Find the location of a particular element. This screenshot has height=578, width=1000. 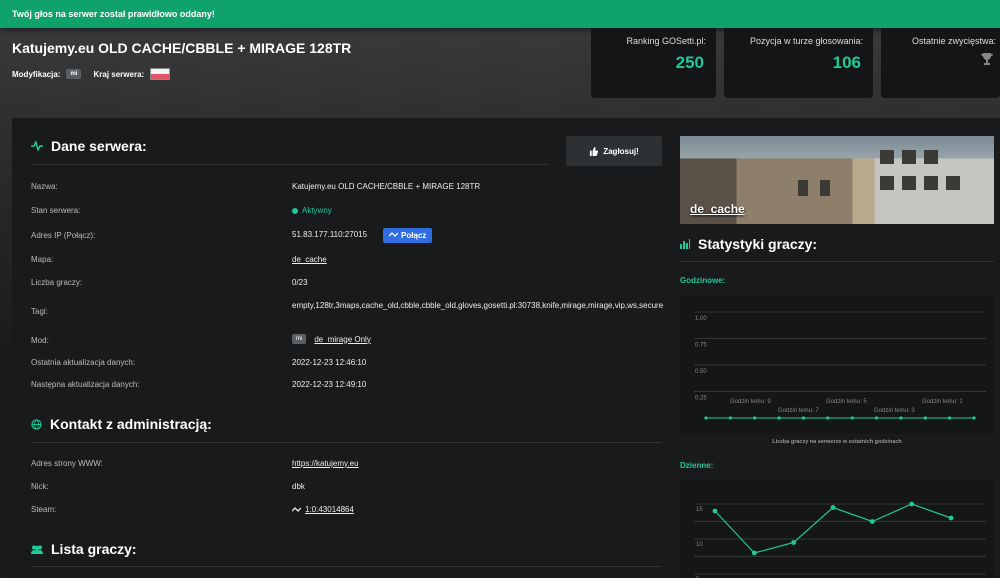

steam-link: 1:0:43014864 is located at coordinates (329, 509).